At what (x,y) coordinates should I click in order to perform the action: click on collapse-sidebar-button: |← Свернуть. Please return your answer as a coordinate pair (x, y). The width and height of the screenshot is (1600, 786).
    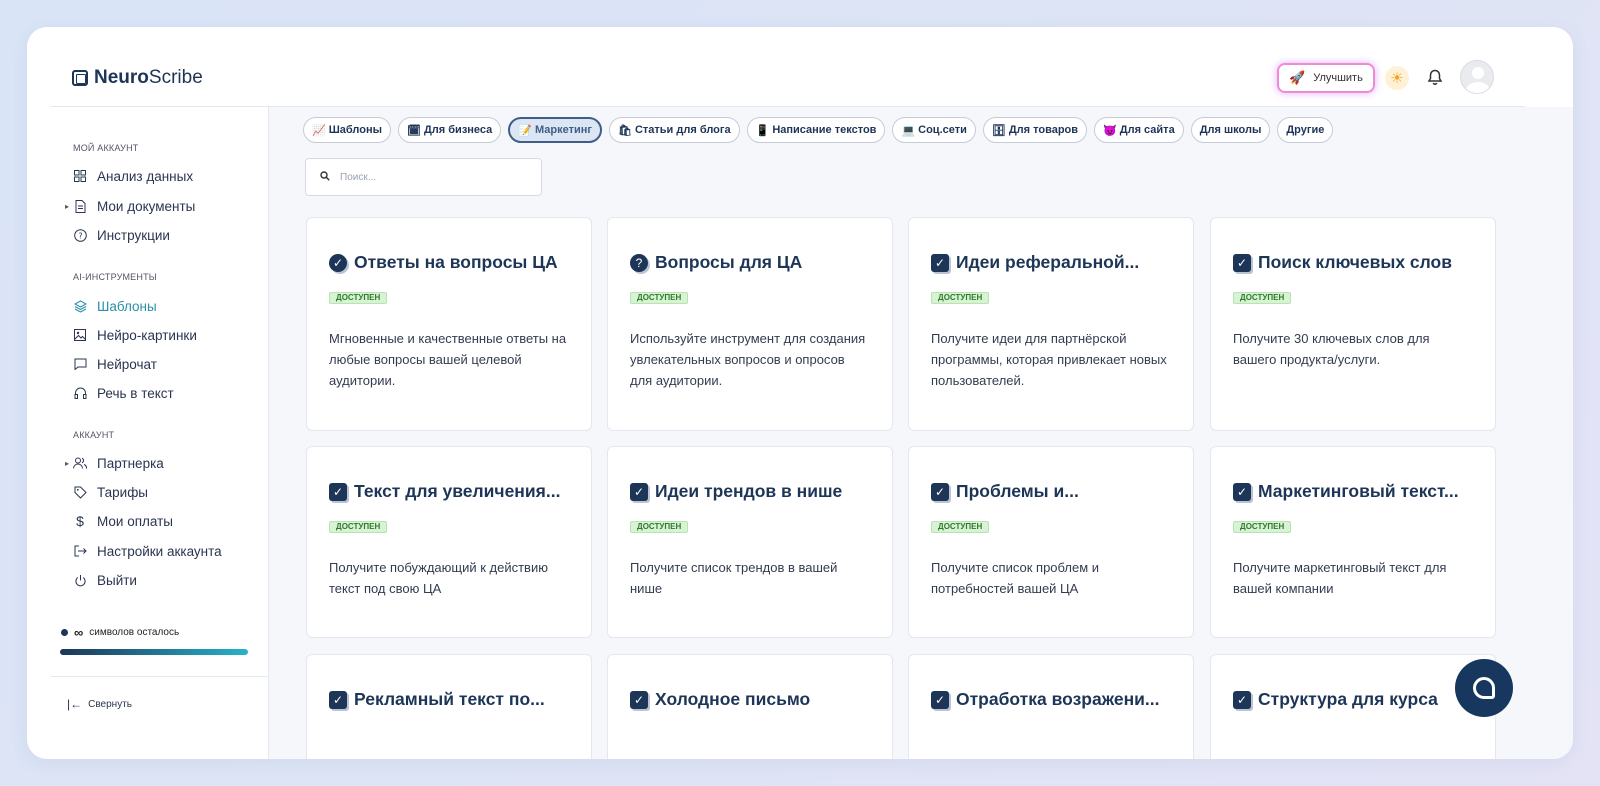
    Looking at the image, I should click on (99, 704).